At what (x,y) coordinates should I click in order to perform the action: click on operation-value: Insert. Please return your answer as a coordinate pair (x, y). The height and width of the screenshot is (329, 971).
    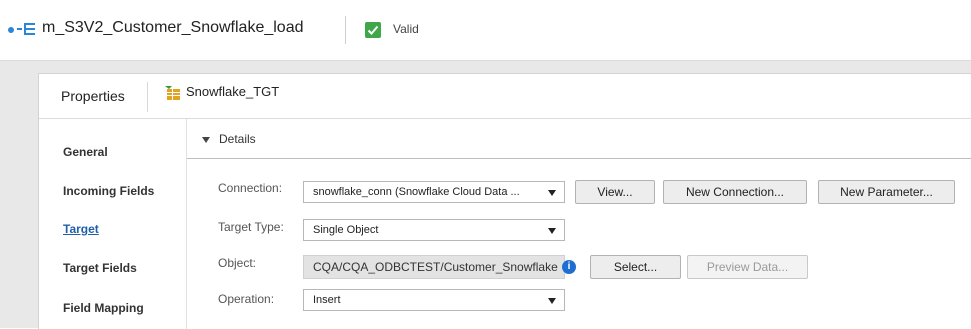
    Looking at the image, I should click on (327, 300).